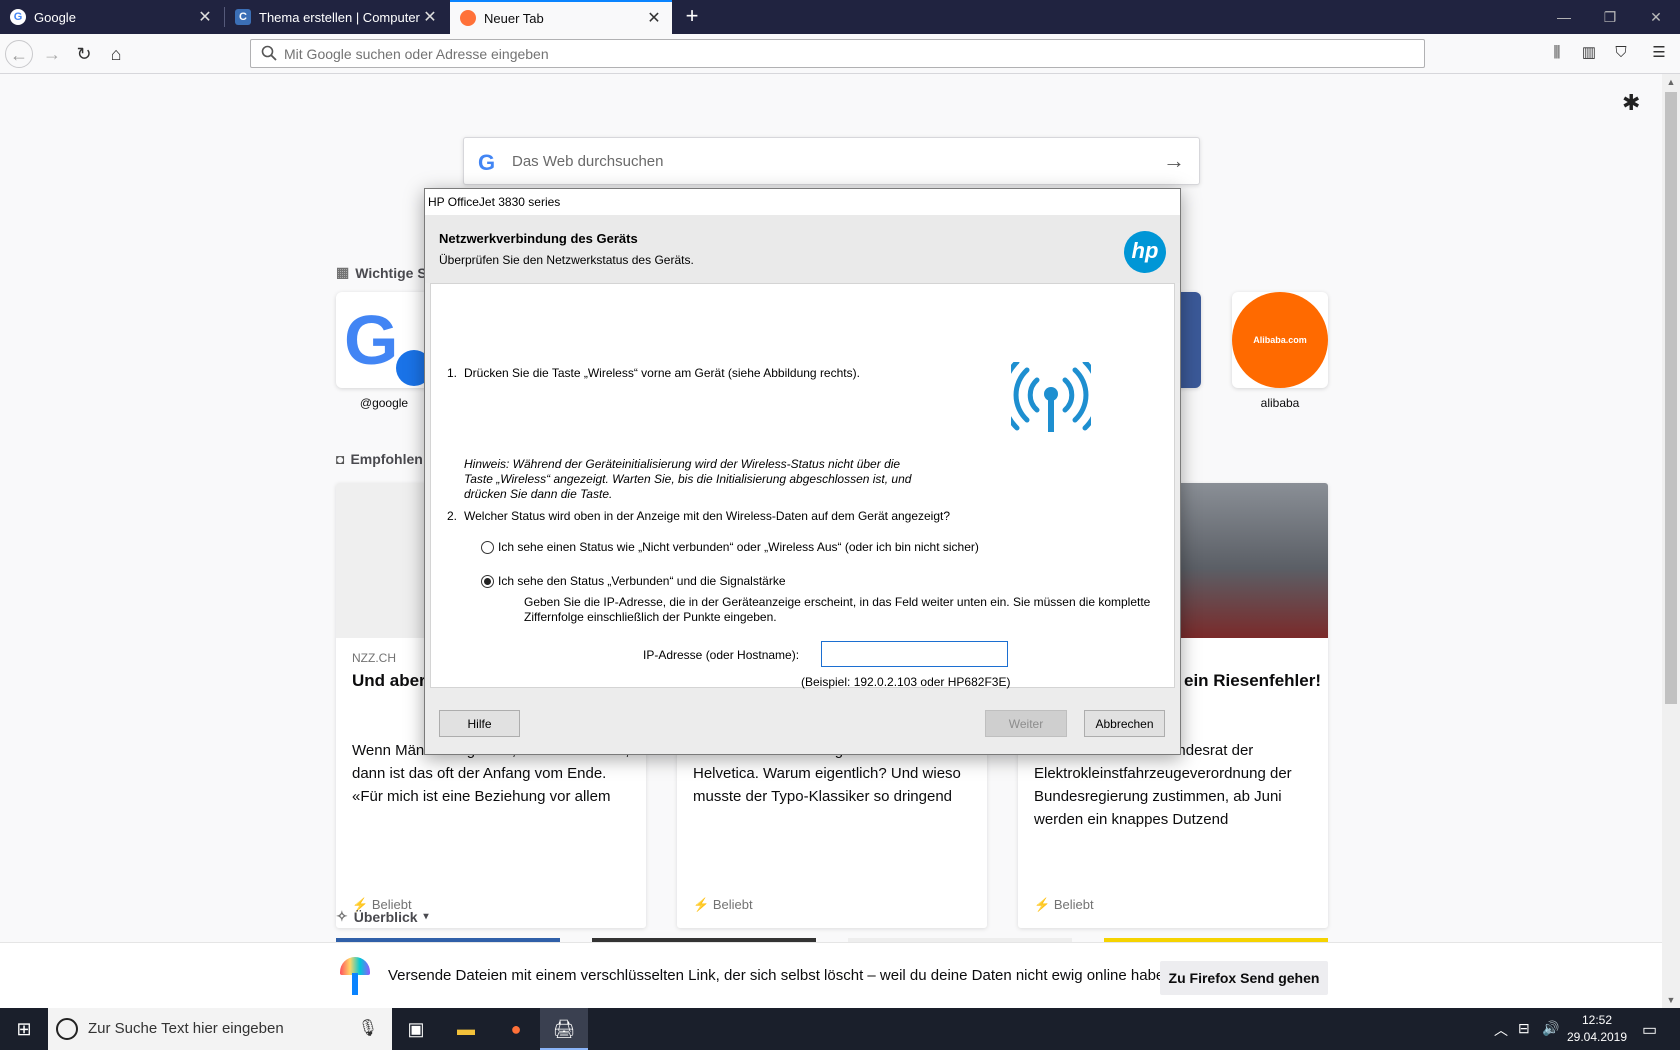 This screenshot has height=1050, width=1680. I want to click on tab-neuer-tab: Neuer Tab ✕, so click(561, 17).